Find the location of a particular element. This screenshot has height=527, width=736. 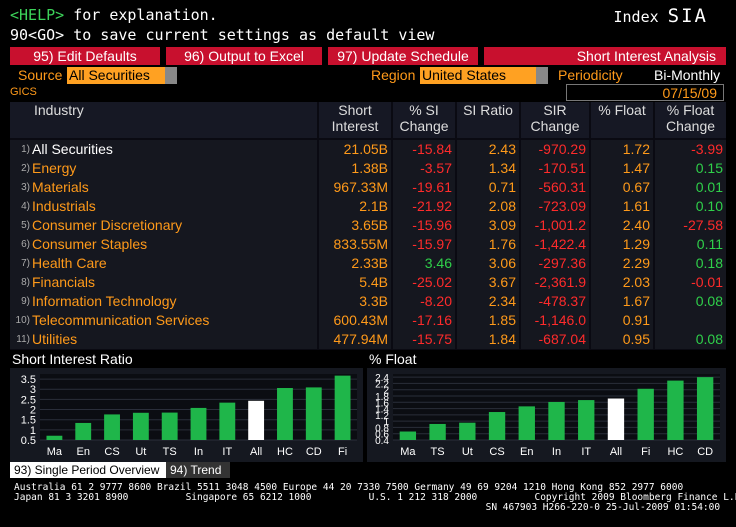

tab-single-period-overview: 93) Single Period Overview is located at coordinates (88, 470).